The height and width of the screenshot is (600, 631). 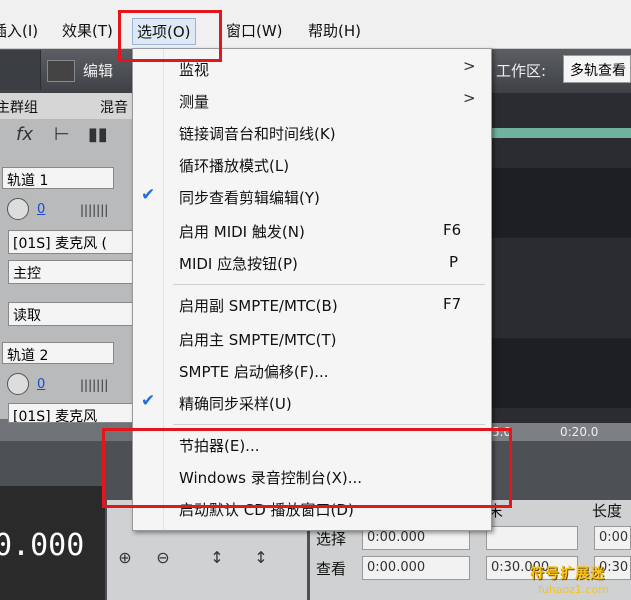 What do you see at coordinates (416, 568) in the screenshot?
I see `view-start-field: 0:00.000` at bounding box center [416, 568].